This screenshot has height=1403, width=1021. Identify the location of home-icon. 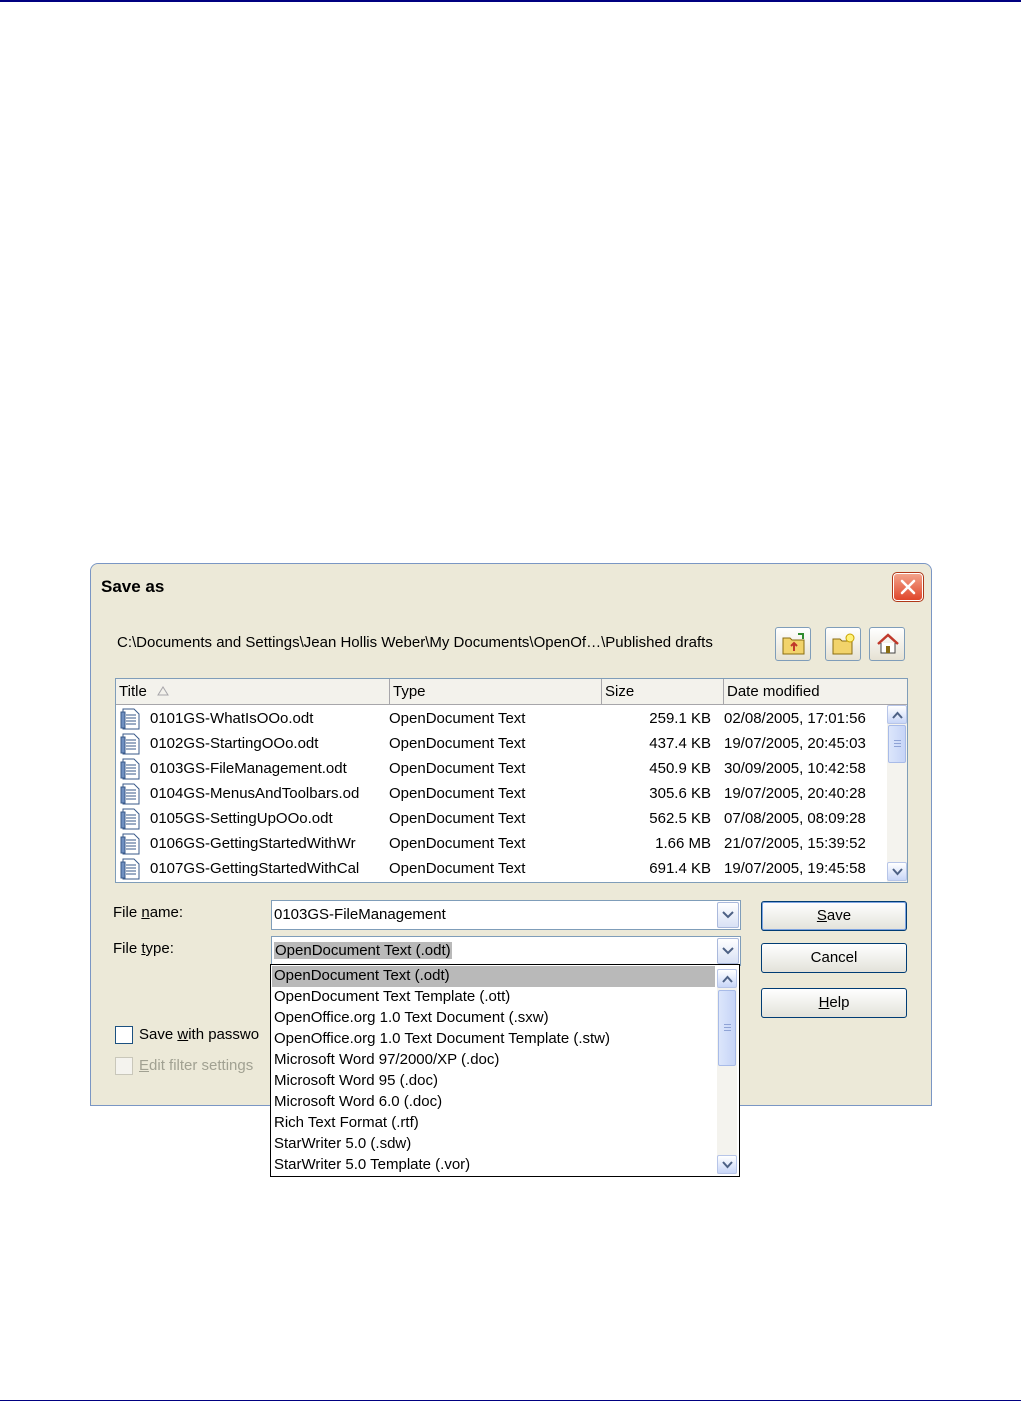
(888, 643).